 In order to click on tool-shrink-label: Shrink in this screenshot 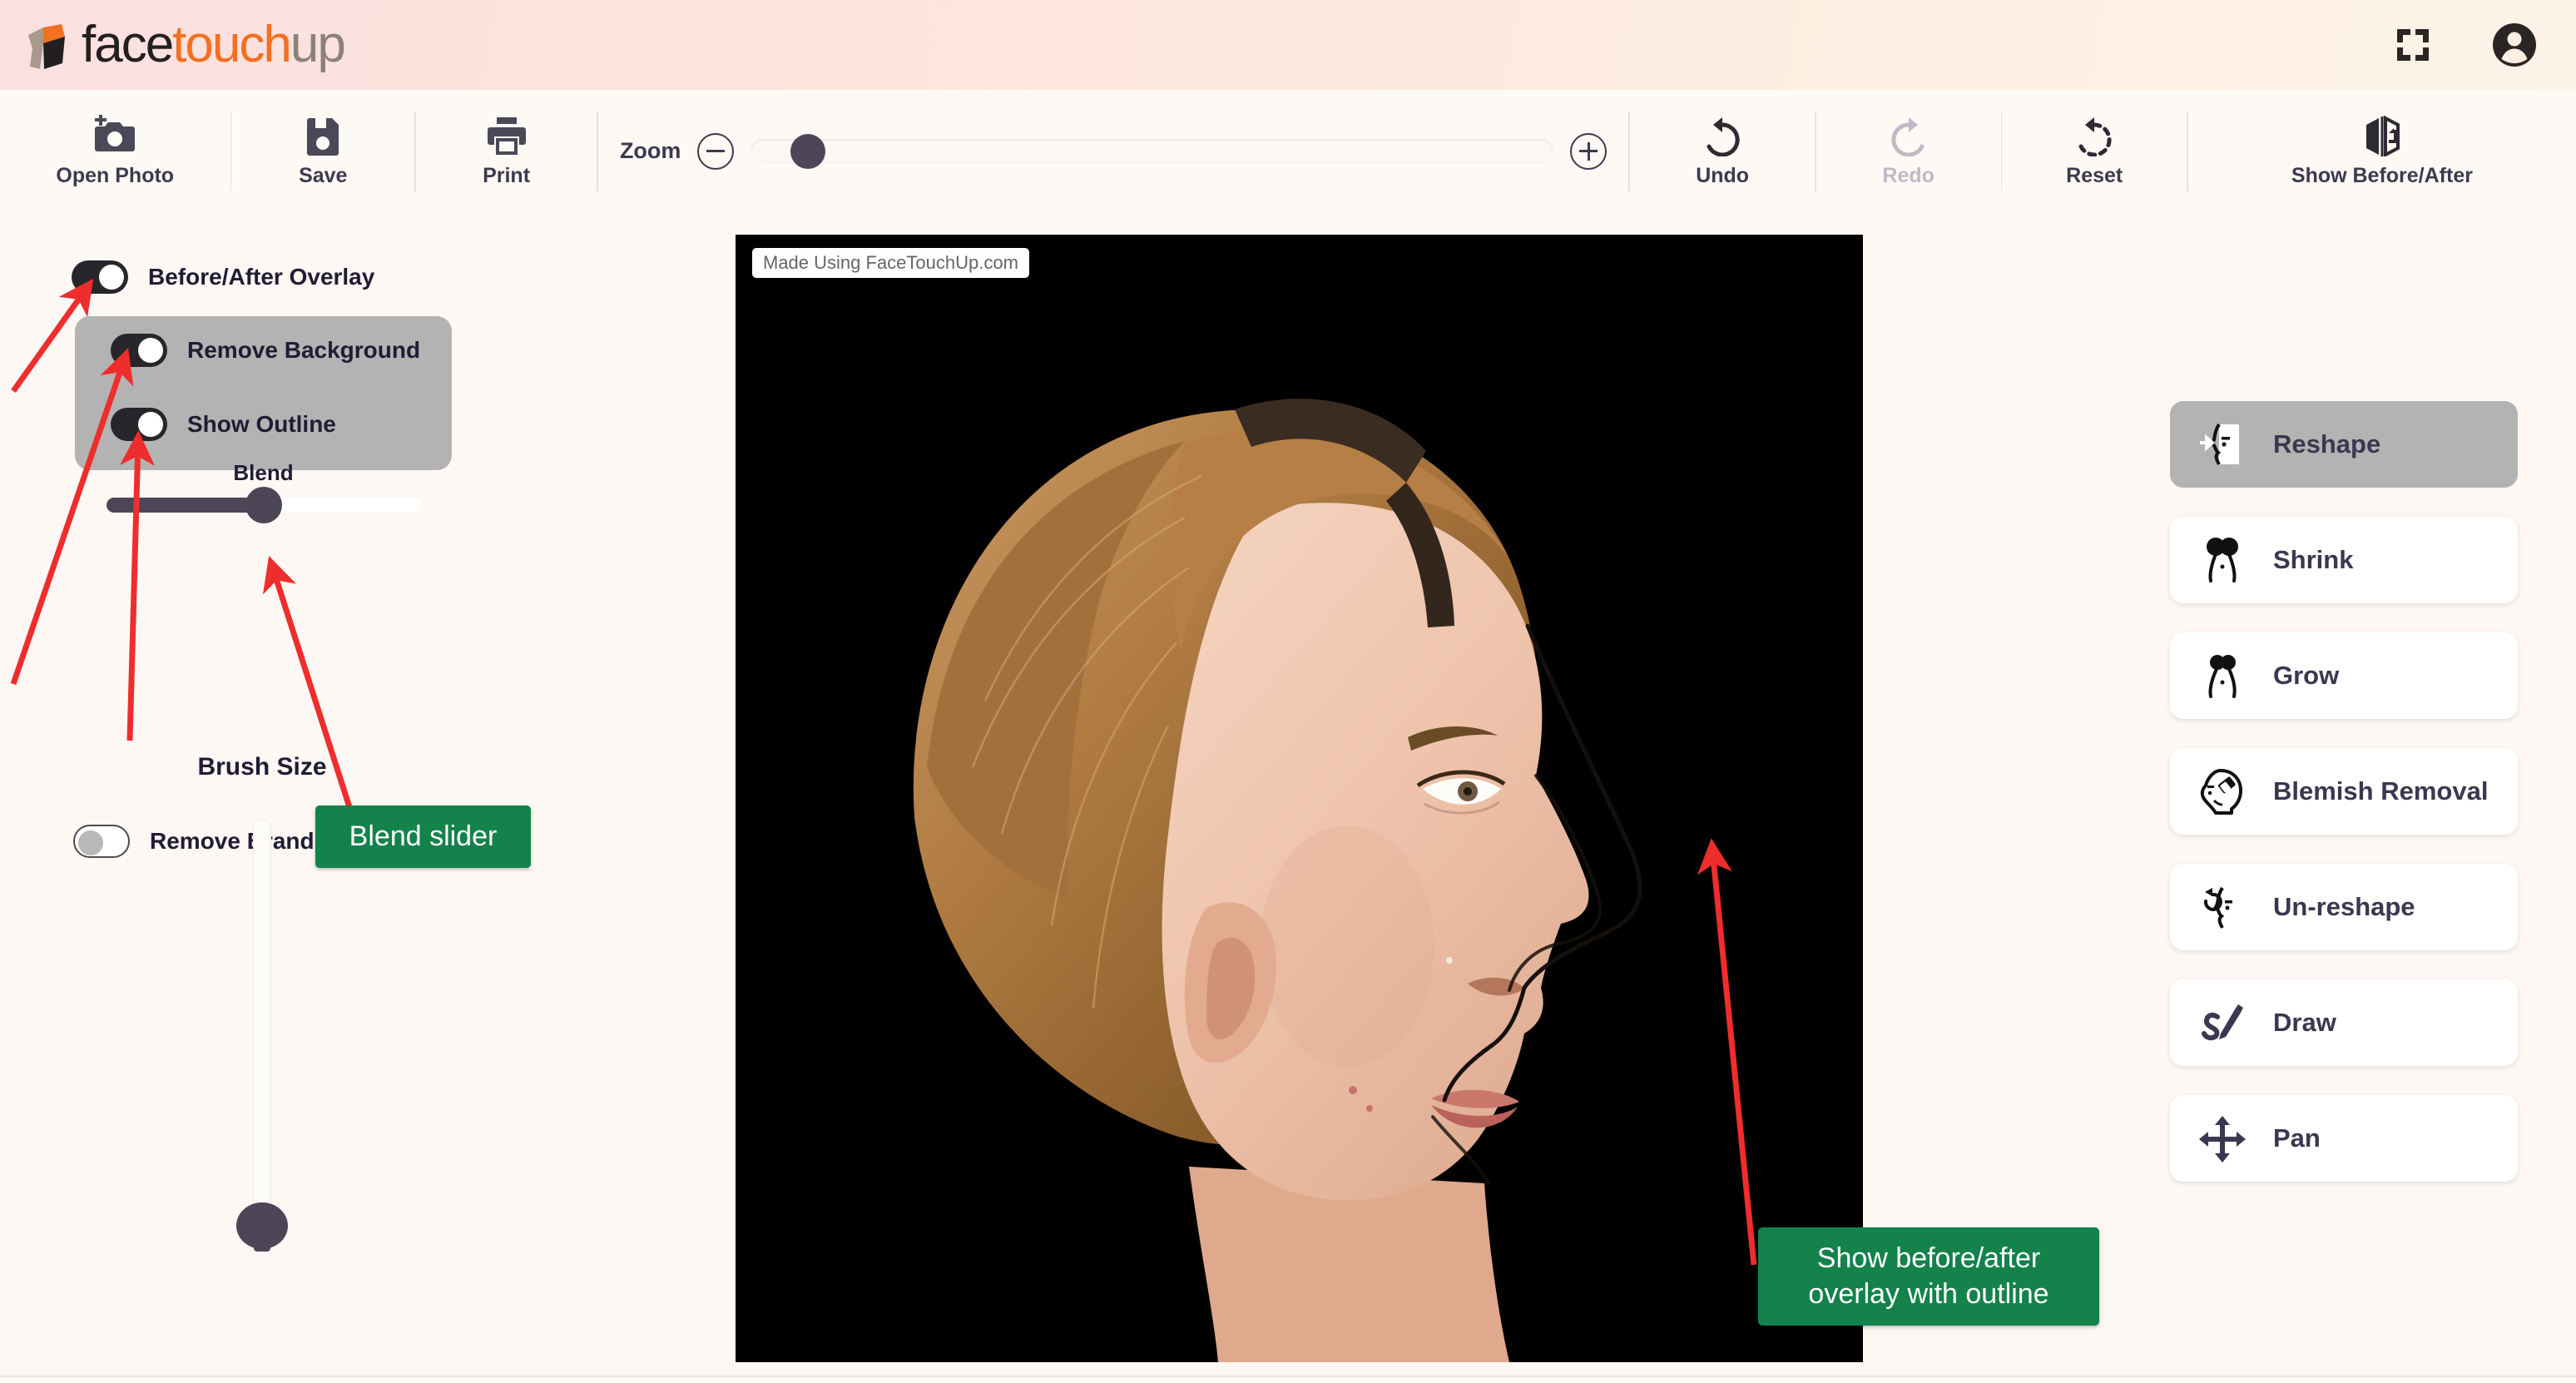, I will do `click(2313, 559)`.